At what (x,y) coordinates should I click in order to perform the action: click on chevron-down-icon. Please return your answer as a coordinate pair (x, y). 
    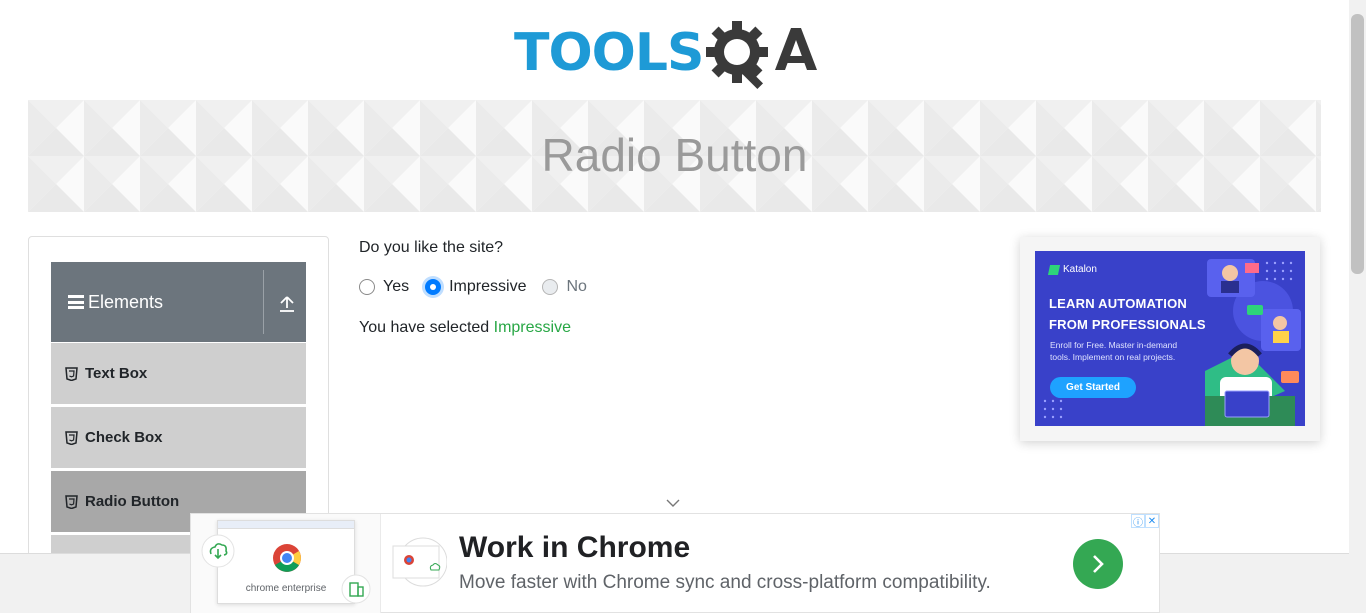
    Looking at the image, I should click on (673, 503).